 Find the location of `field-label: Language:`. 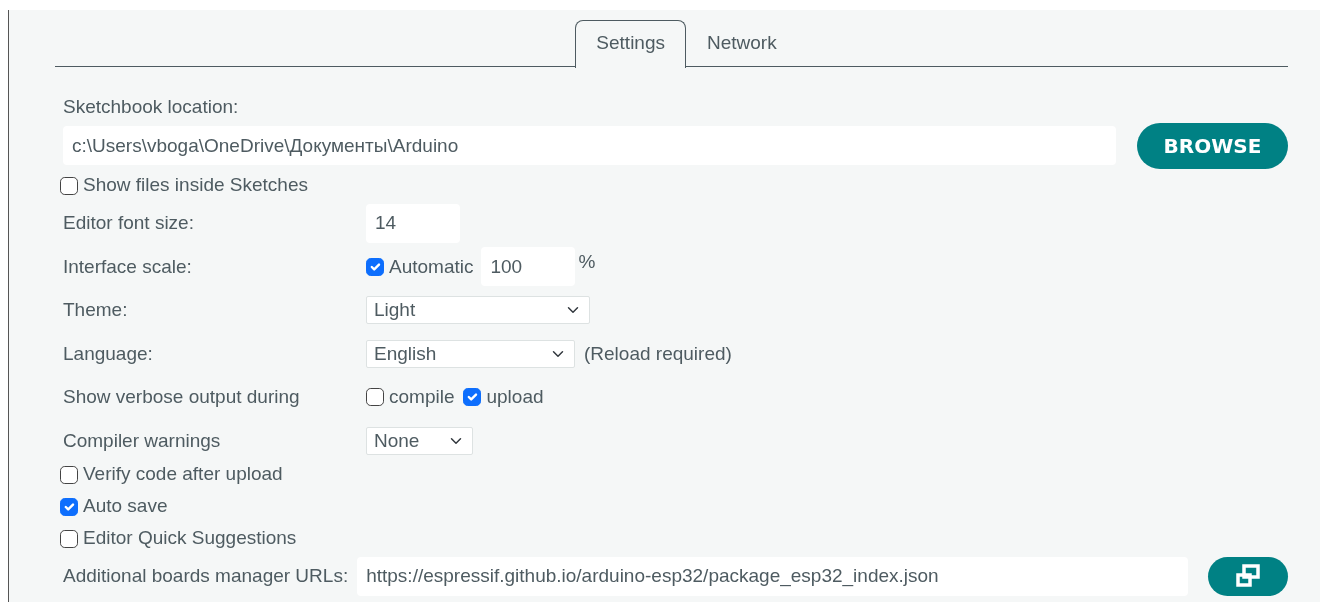

field-label: Language: is located at coordinates (108, 353).